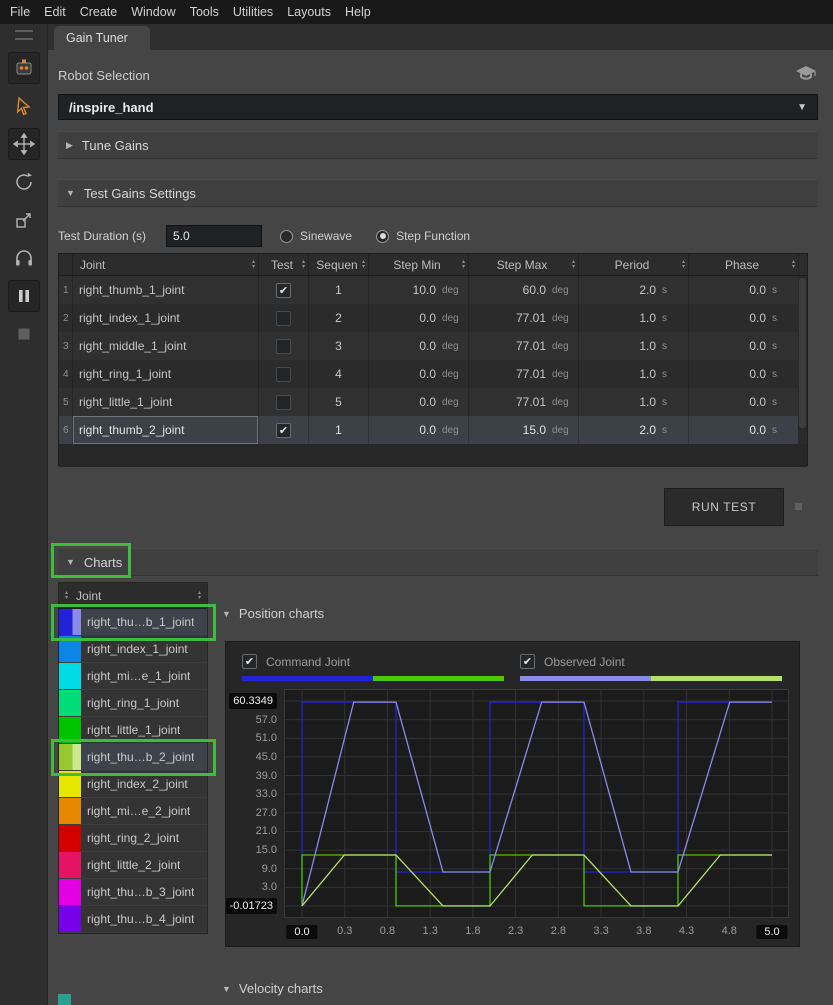  Describe the element at coordinates (339, 402) in the screenshot. I see `sequence-cell: 5` at that location.